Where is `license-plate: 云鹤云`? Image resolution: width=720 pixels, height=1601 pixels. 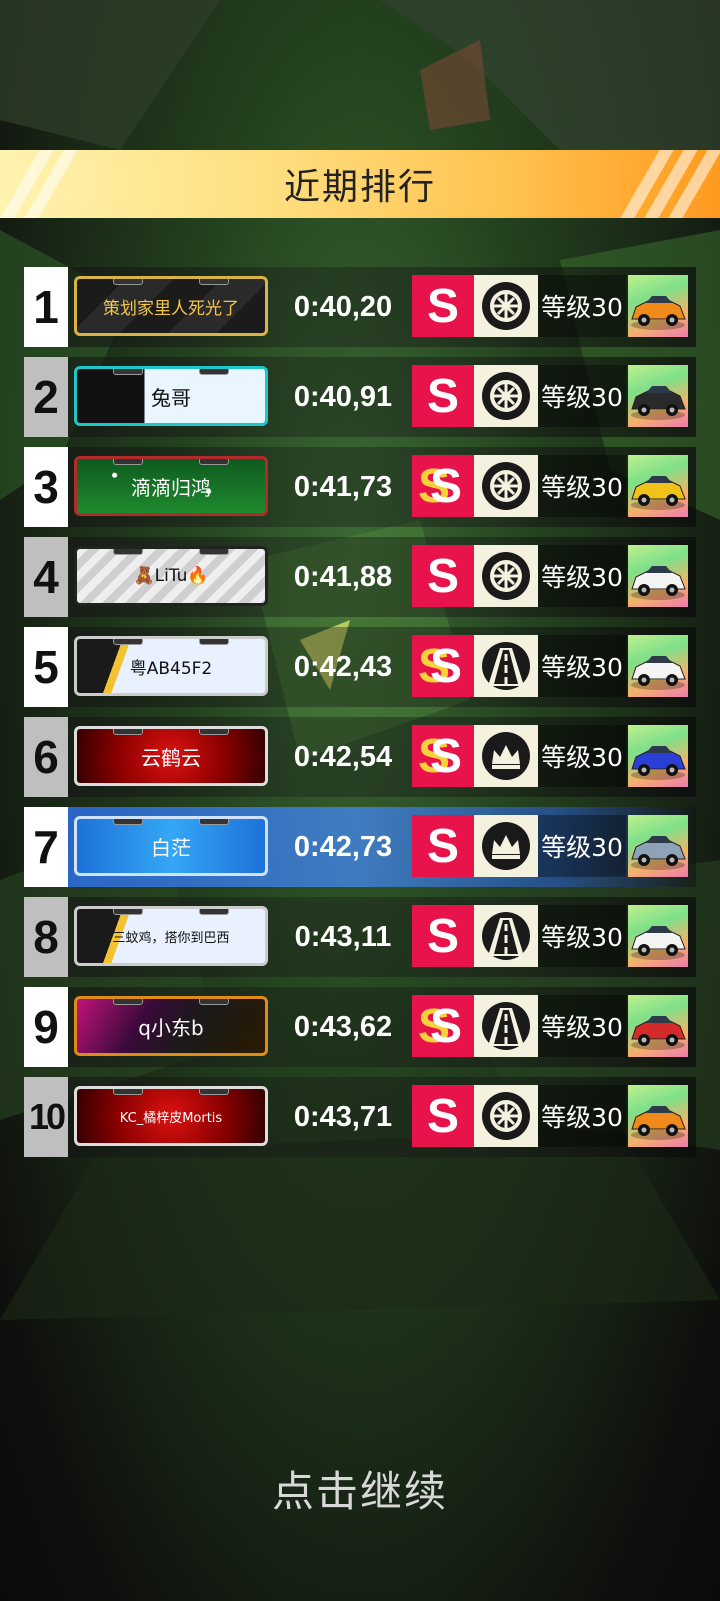
license-plate: 云鹤云 is located at coordinates (171, 756).